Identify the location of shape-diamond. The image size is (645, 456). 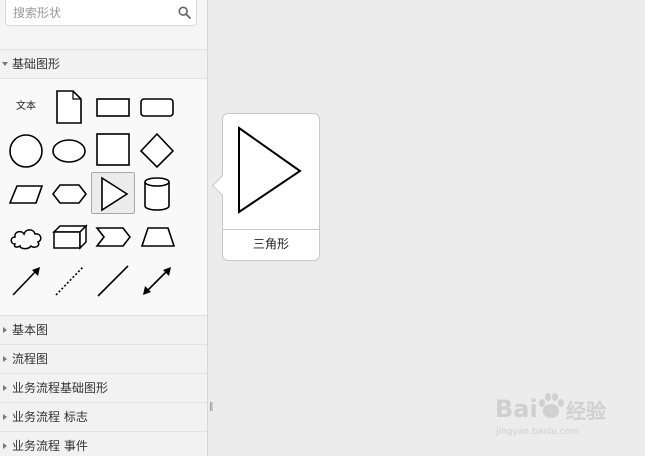
(157, 150).